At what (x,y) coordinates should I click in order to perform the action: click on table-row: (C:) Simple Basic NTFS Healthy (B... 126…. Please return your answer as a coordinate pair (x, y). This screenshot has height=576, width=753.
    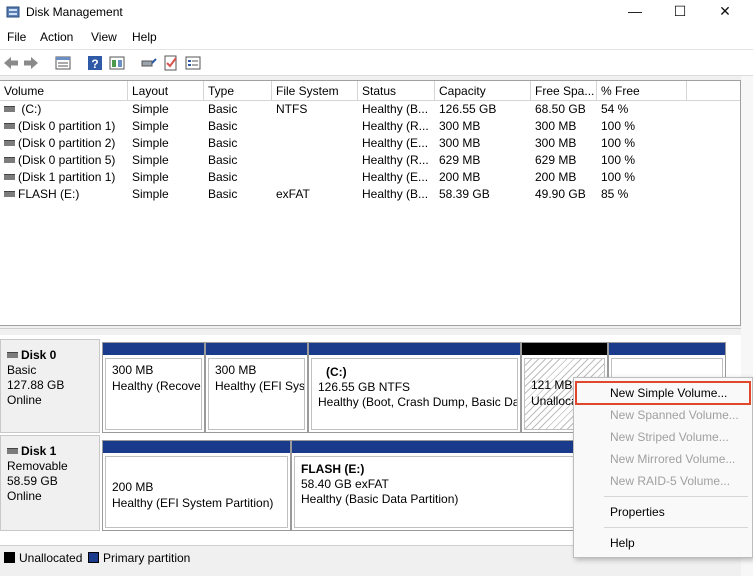
    Looking at the image, I should click on (370, 109).